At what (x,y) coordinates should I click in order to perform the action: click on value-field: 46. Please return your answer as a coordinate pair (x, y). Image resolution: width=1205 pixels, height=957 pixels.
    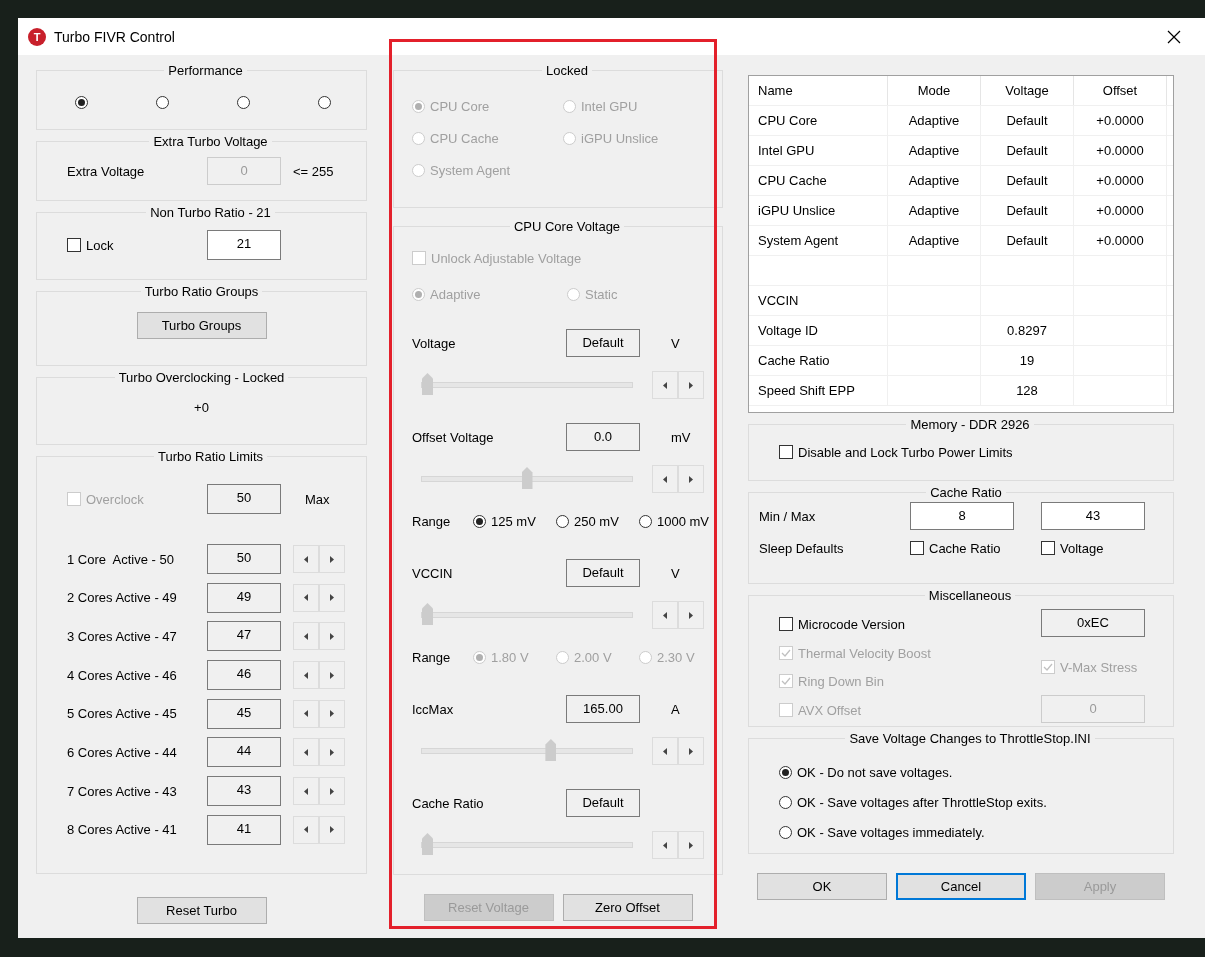
    Looking at the image, I should click on (244, 675).